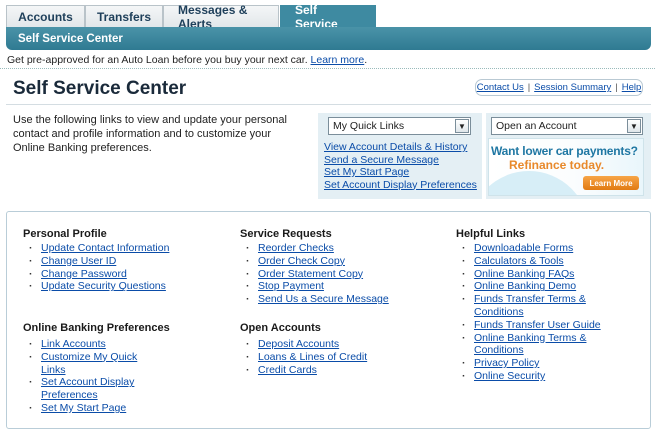 Image resolution: width=655 pixels, height=435 pixels. Describe the element at coordinates (45, 16) in the screenshot. I see `tab-accounts: Accounts` at that location.